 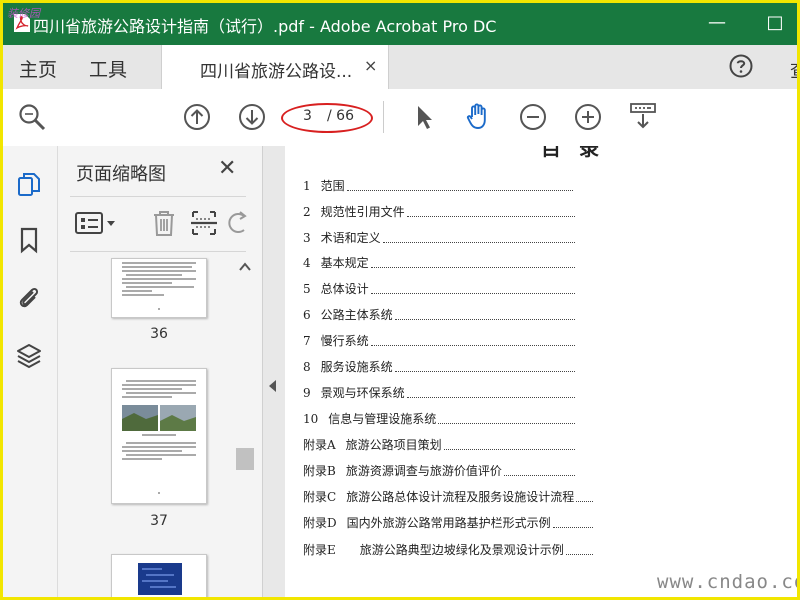 What do you see at coordinates (453, 367) in the screenshot?
I see `toc-entry: 8 服务设施系统` at bounding box center [453, 367].